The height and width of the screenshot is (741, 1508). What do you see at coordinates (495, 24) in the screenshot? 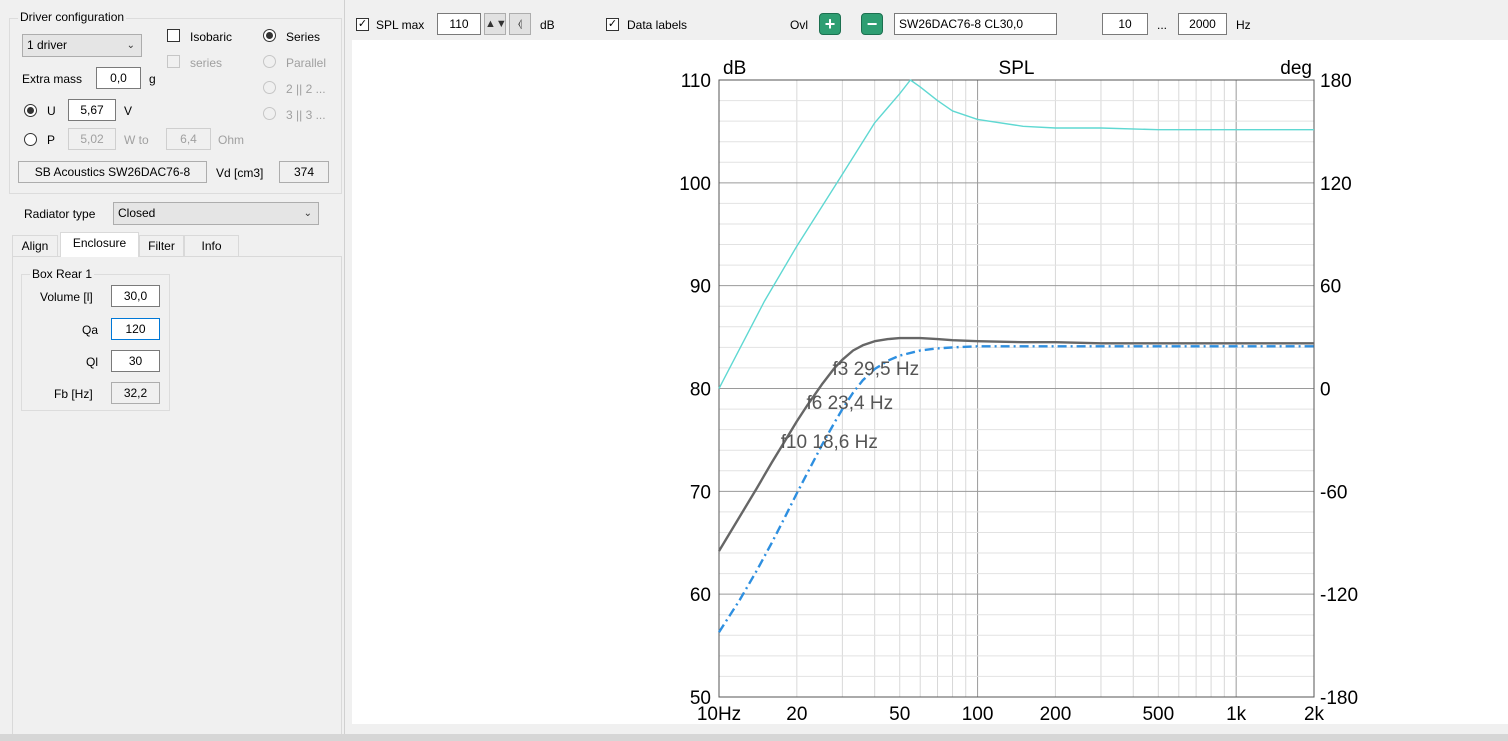
I see `spin-up-down-icon: ▲▼` at bounding box center [495, 24].